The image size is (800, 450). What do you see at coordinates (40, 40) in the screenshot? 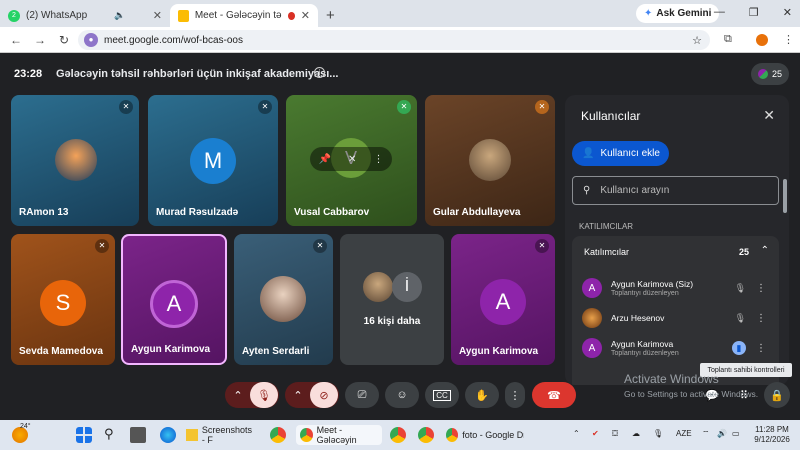
I see `forward-icon: →` at bounding box center [40, 40].